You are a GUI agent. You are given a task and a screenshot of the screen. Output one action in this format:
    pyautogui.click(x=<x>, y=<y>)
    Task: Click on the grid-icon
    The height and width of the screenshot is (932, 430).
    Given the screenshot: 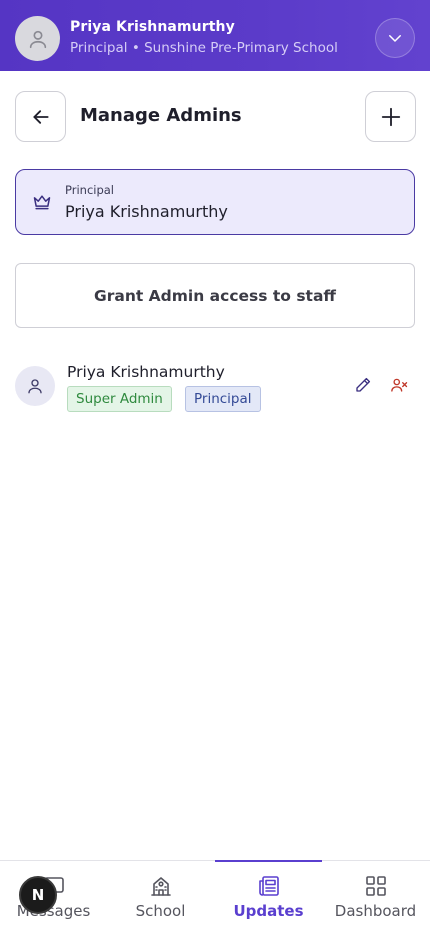 What is the action you would take?
    pyautogui.click(x=375, y=886)
    